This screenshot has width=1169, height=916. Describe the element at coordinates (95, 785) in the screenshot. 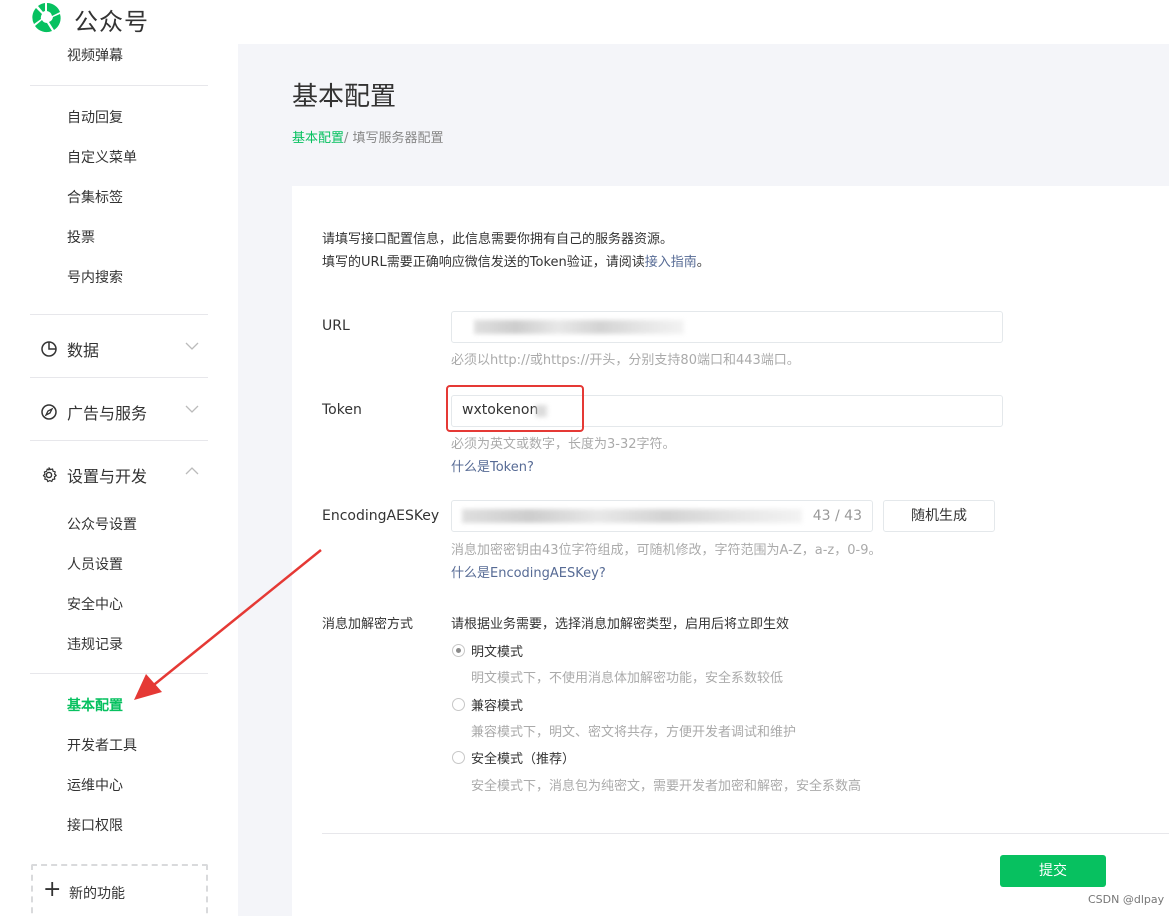

I see `sidebar-item-ops-center: 运维中心` at that location.